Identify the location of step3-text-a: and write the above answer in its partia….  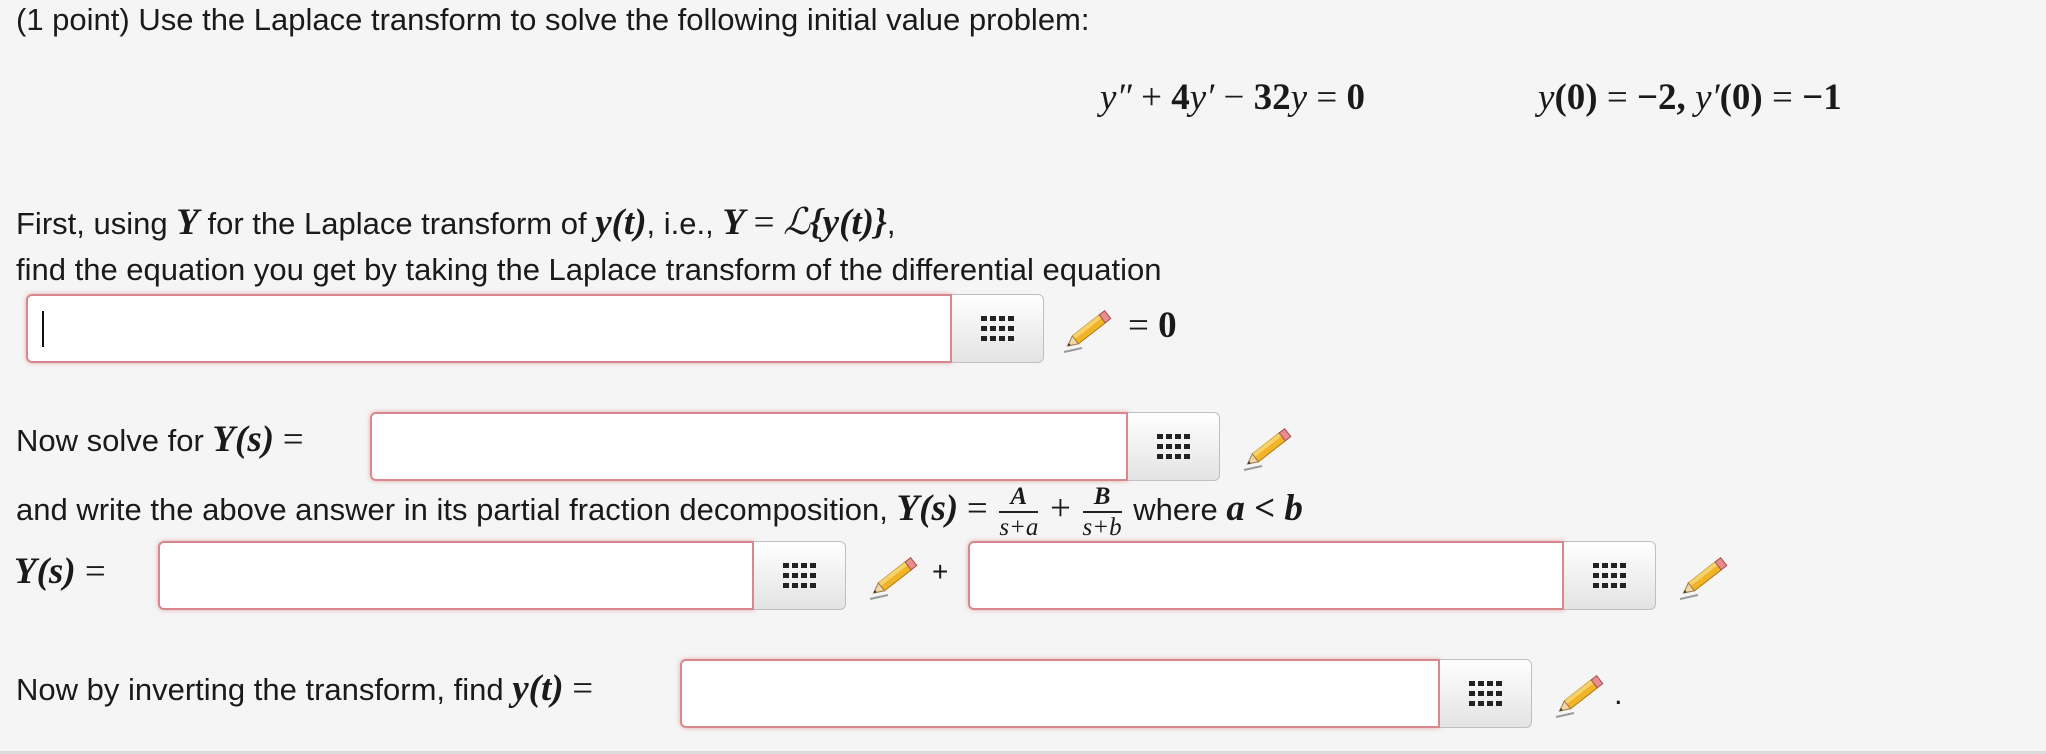
(452, 510).